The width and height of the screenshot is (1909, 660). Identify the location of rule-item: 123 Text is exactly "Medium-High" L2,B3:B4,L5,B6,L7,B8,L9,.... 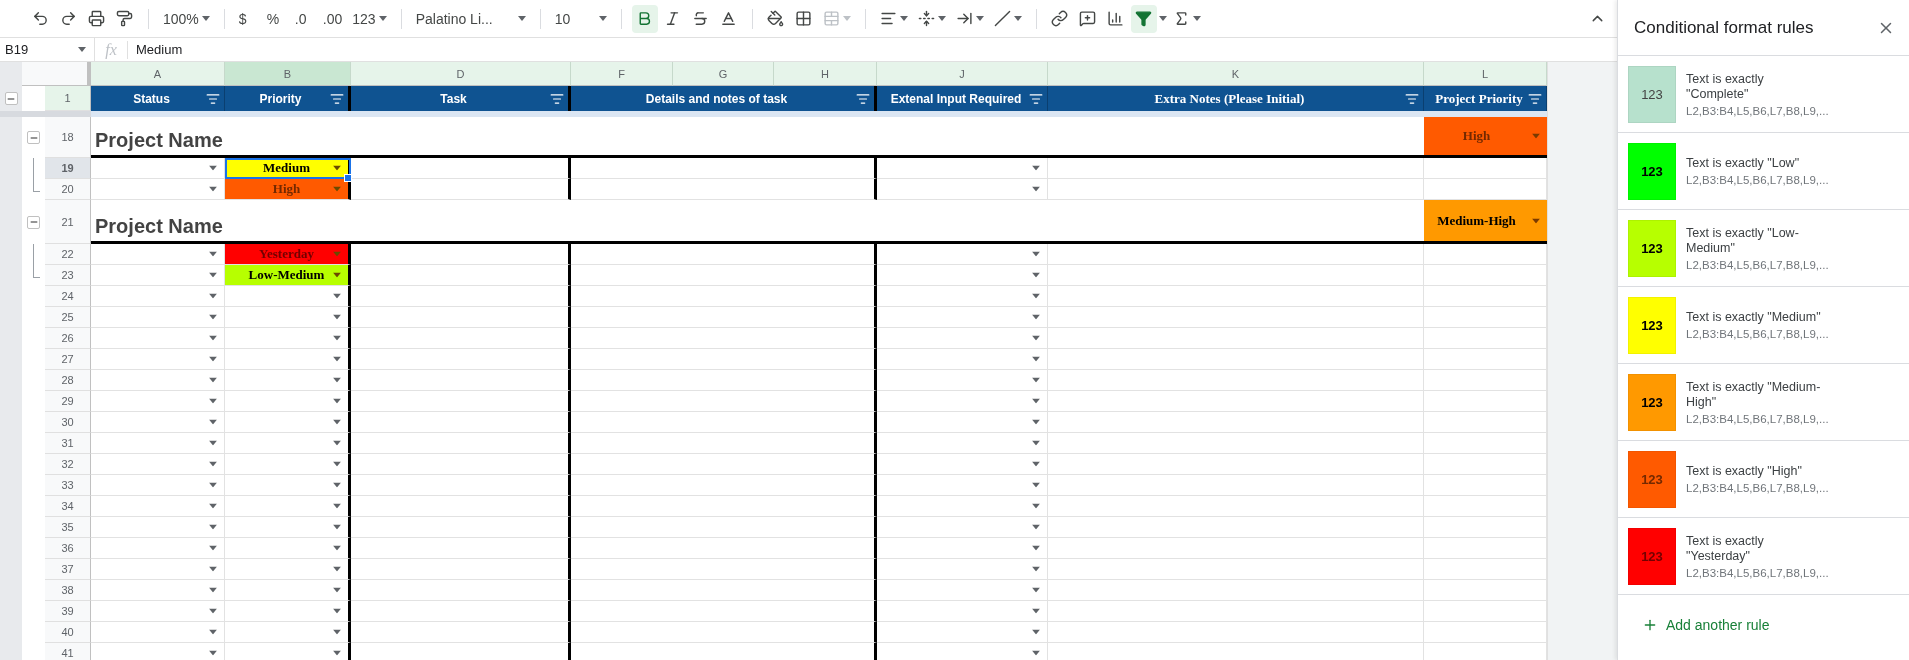
(1763, 402).